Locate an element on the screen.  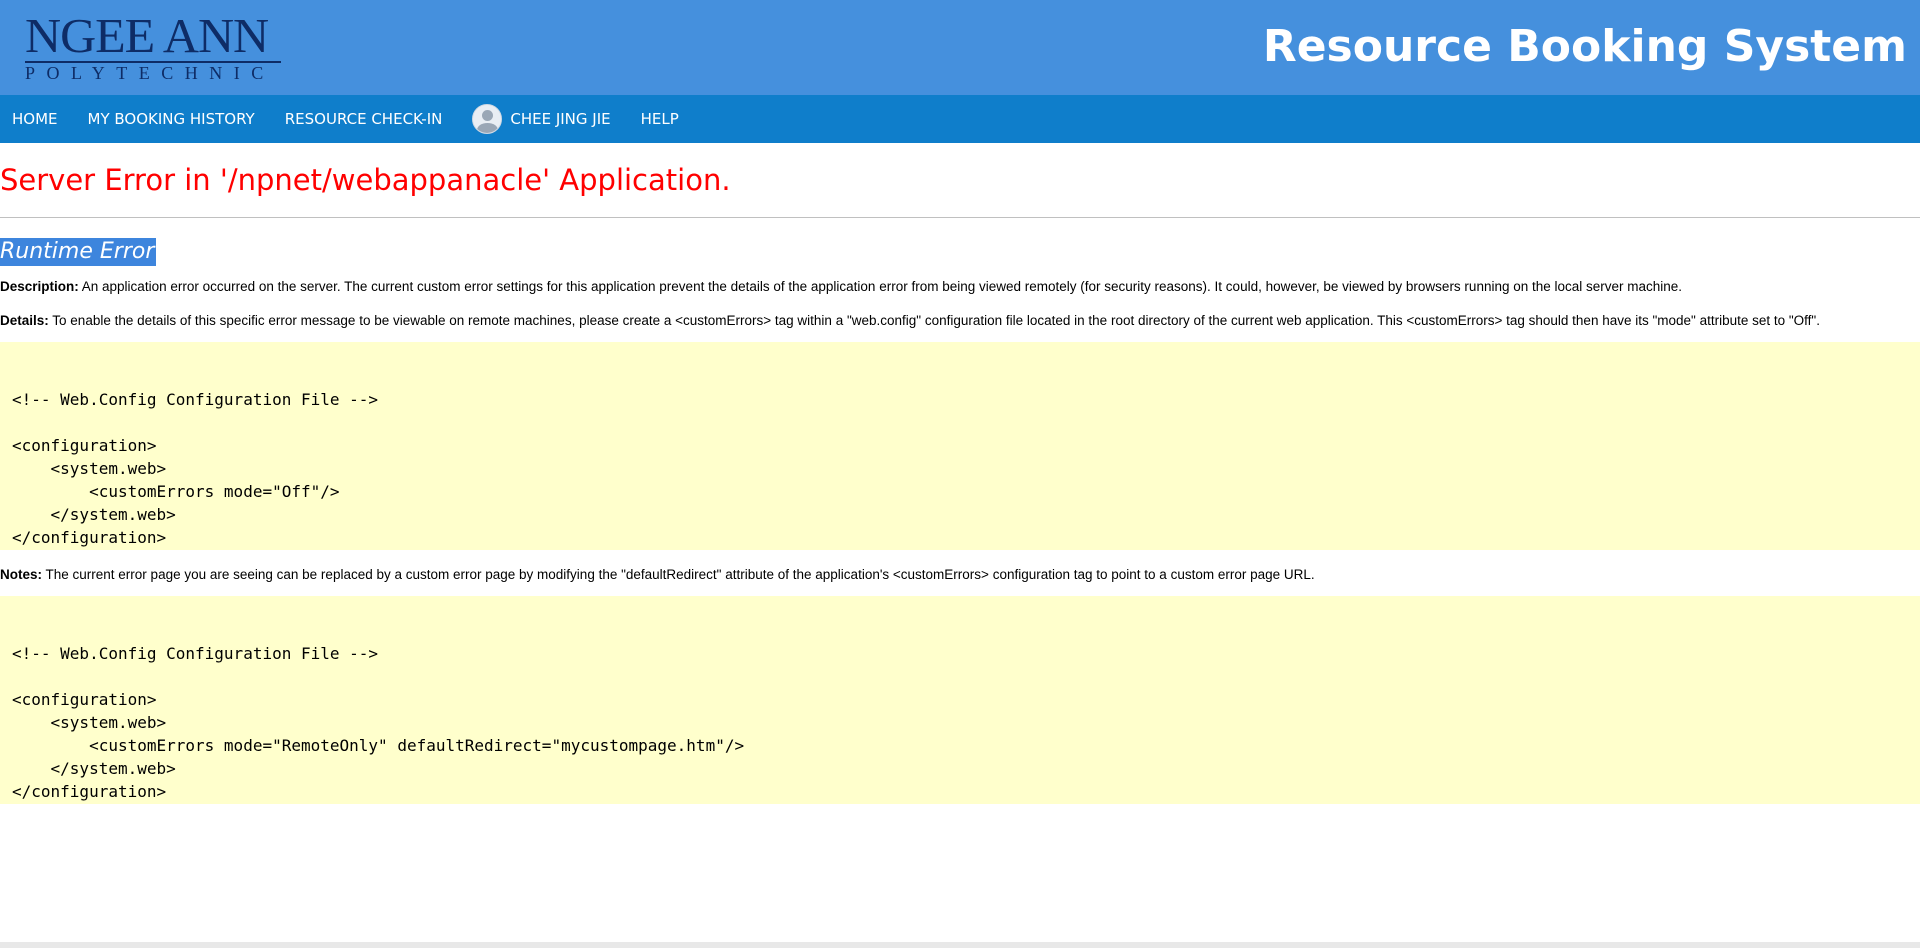
ngee-ann-logo: NGEE ANN POLYTECHNIC is located at coordinates (153, 46).